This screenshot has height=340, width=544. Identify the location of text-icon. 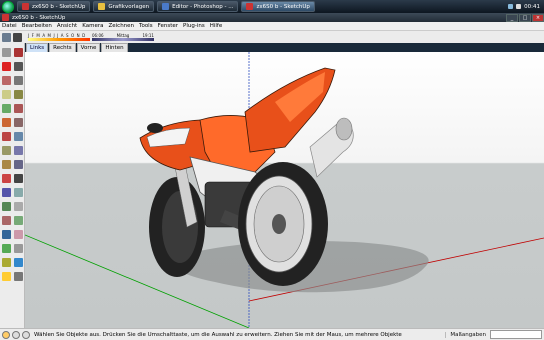
(18, 164).